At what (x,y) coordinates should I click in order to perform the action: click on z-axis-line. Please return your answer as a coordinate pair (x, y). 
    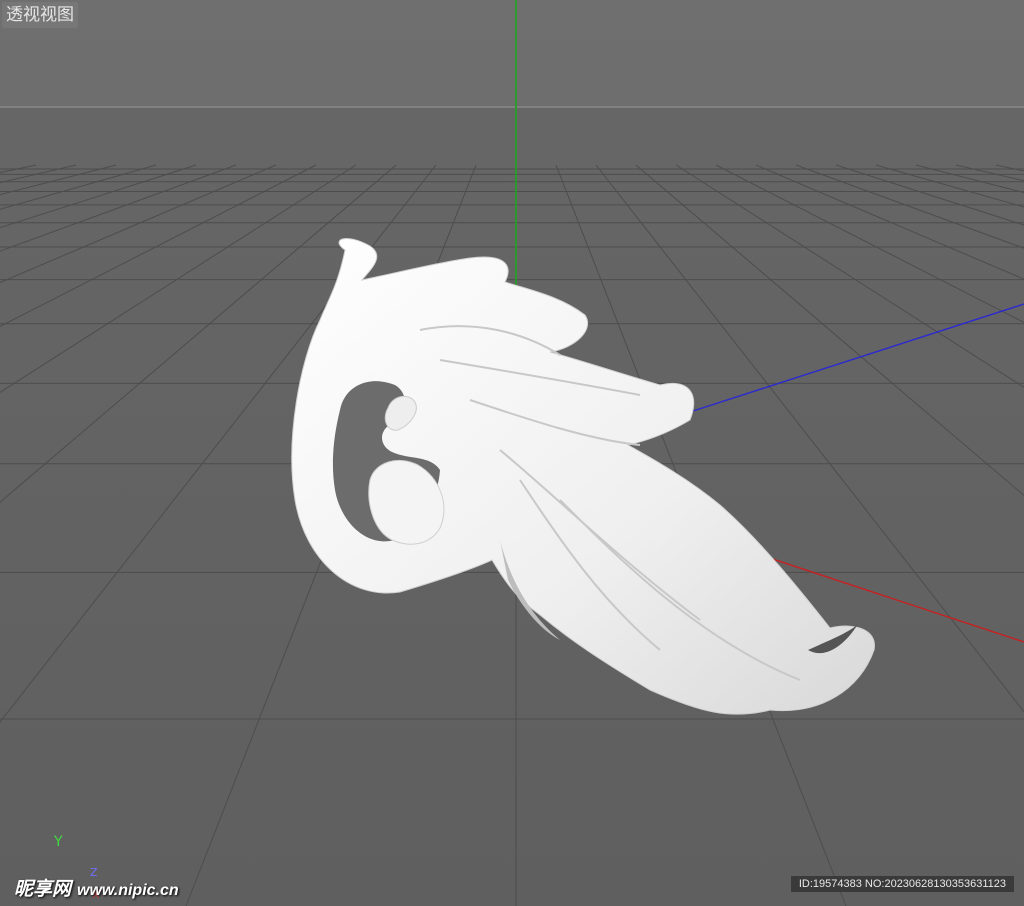
    Looking at the image, I should click on (856, 358).